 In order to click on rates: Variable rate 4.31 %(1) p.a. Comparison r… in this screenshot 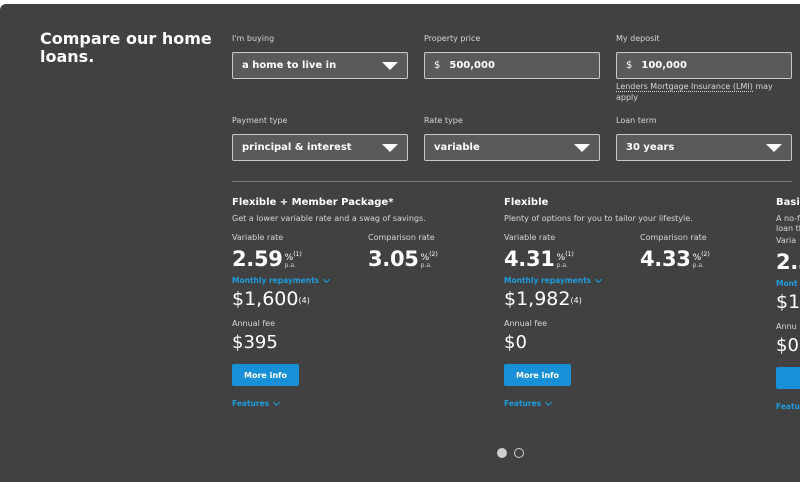, I will do `click(634, 254)`.